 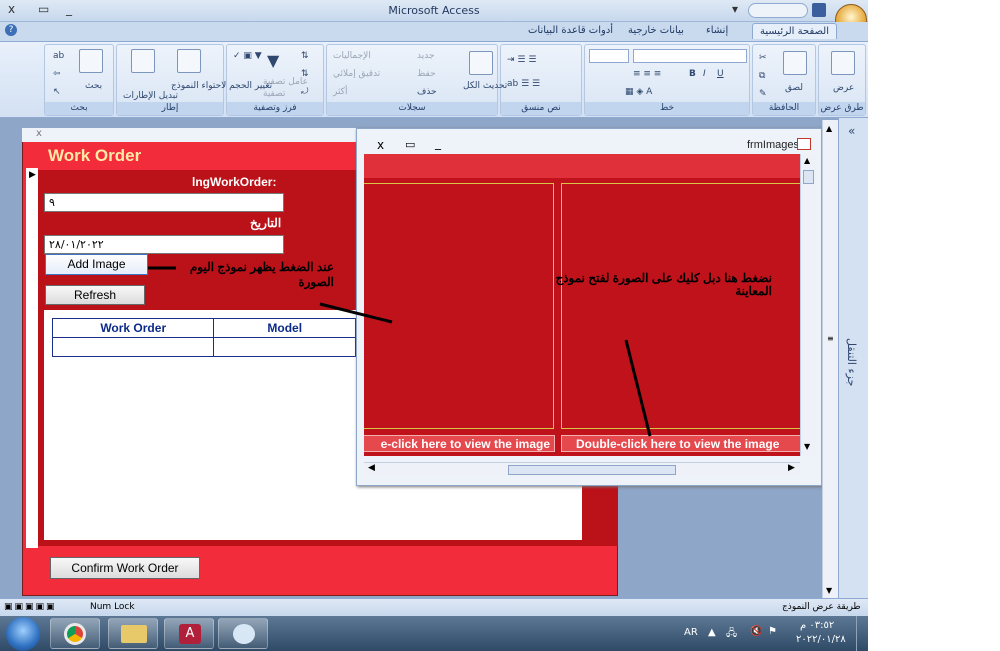 I want to click on access-taskbar-icon: A, so click(x=189, y=633).